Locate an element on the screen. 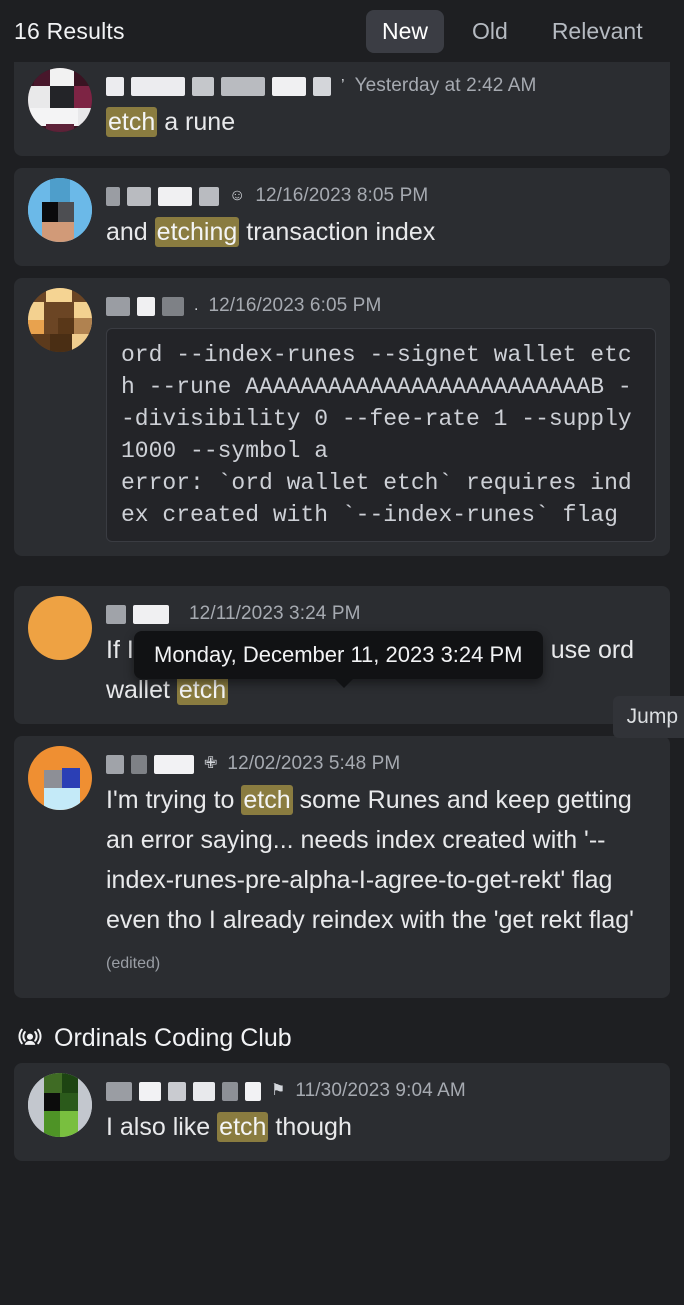  message-text-before: and is located at coordinates (130, 232).